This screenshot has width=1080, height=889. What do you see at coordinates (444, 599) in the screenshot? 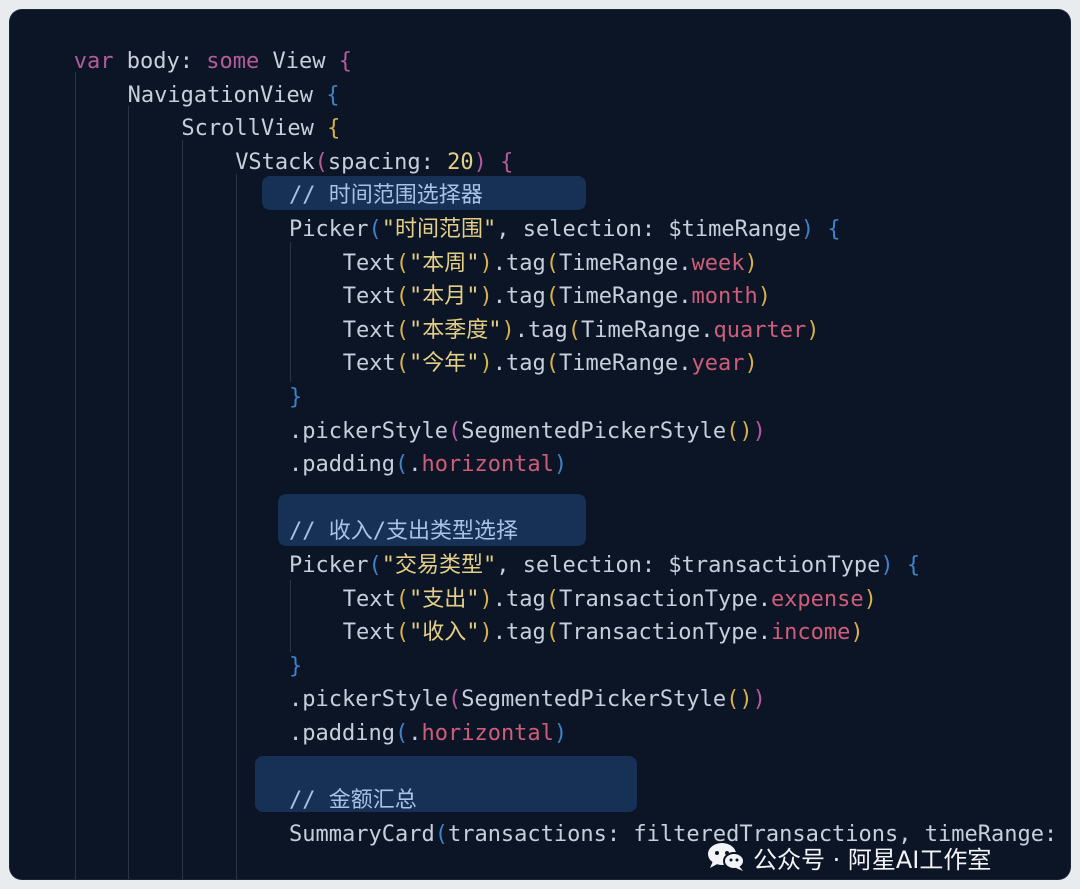
I see `code-token: "支出"` at bounding box center [444, 599].